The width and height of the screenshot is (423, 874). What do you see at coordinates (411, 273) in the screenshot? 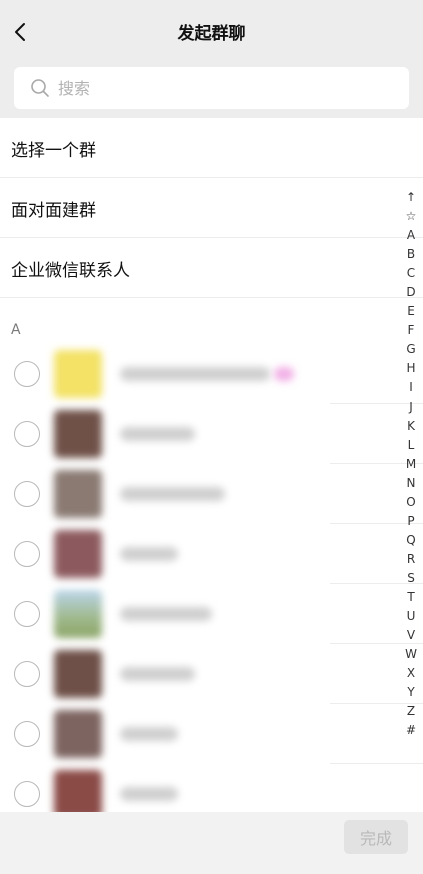
I see `index-letter-c: C` at bounding box center [411, 273].